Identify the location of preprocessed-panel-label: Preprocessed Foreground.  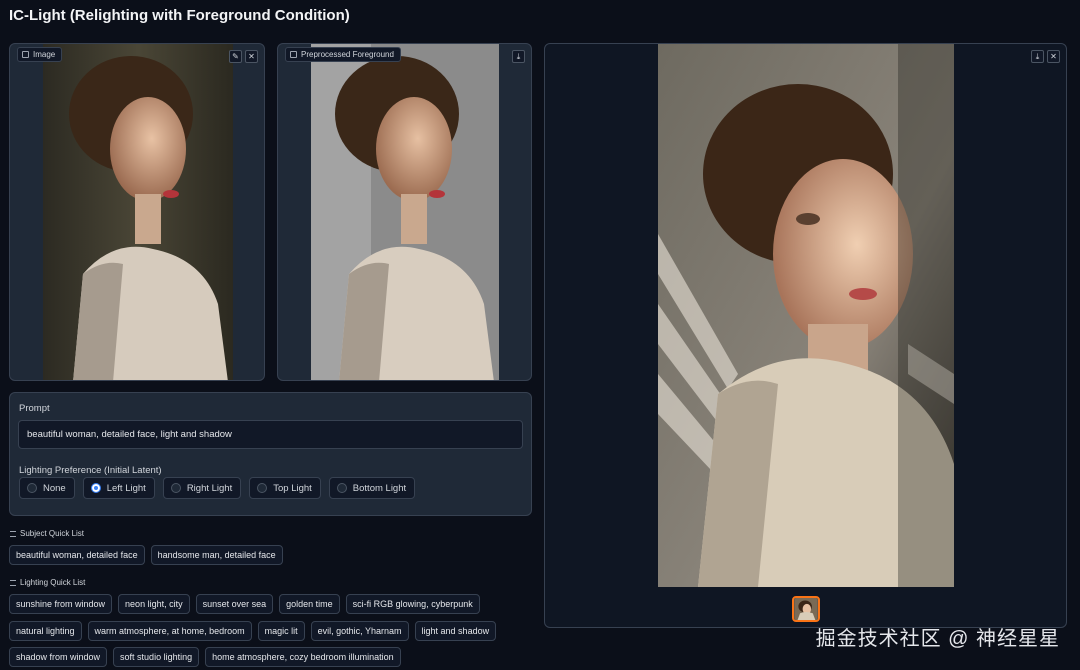
(343, 54).